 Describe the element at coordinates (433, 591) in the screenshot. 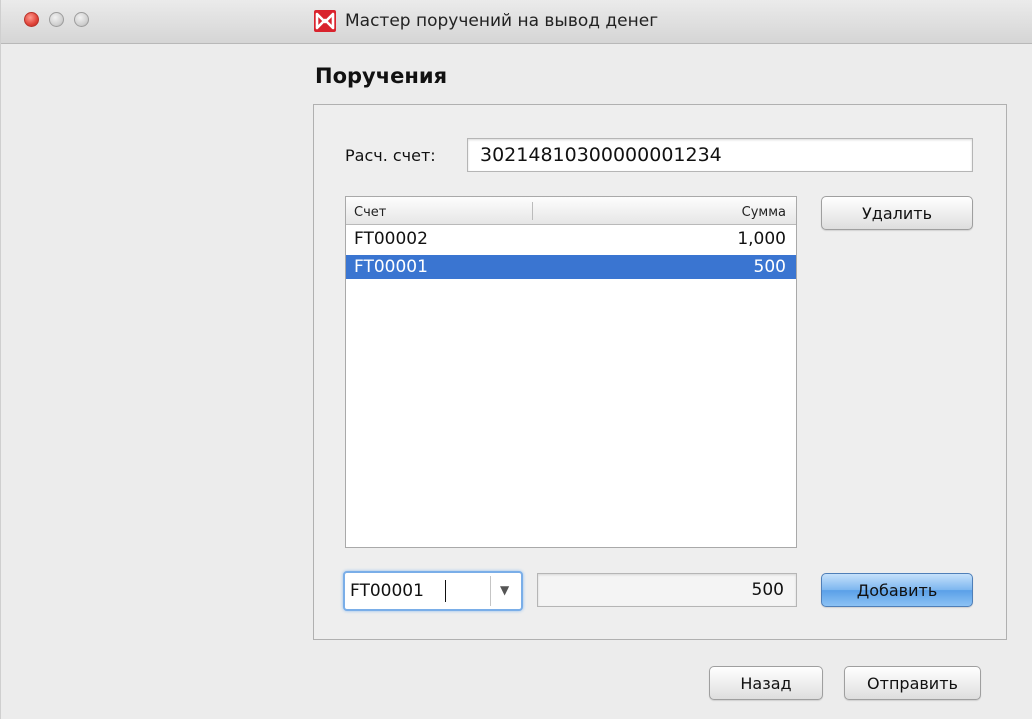

I see `account-combo: FT00001 ▼` at that location.